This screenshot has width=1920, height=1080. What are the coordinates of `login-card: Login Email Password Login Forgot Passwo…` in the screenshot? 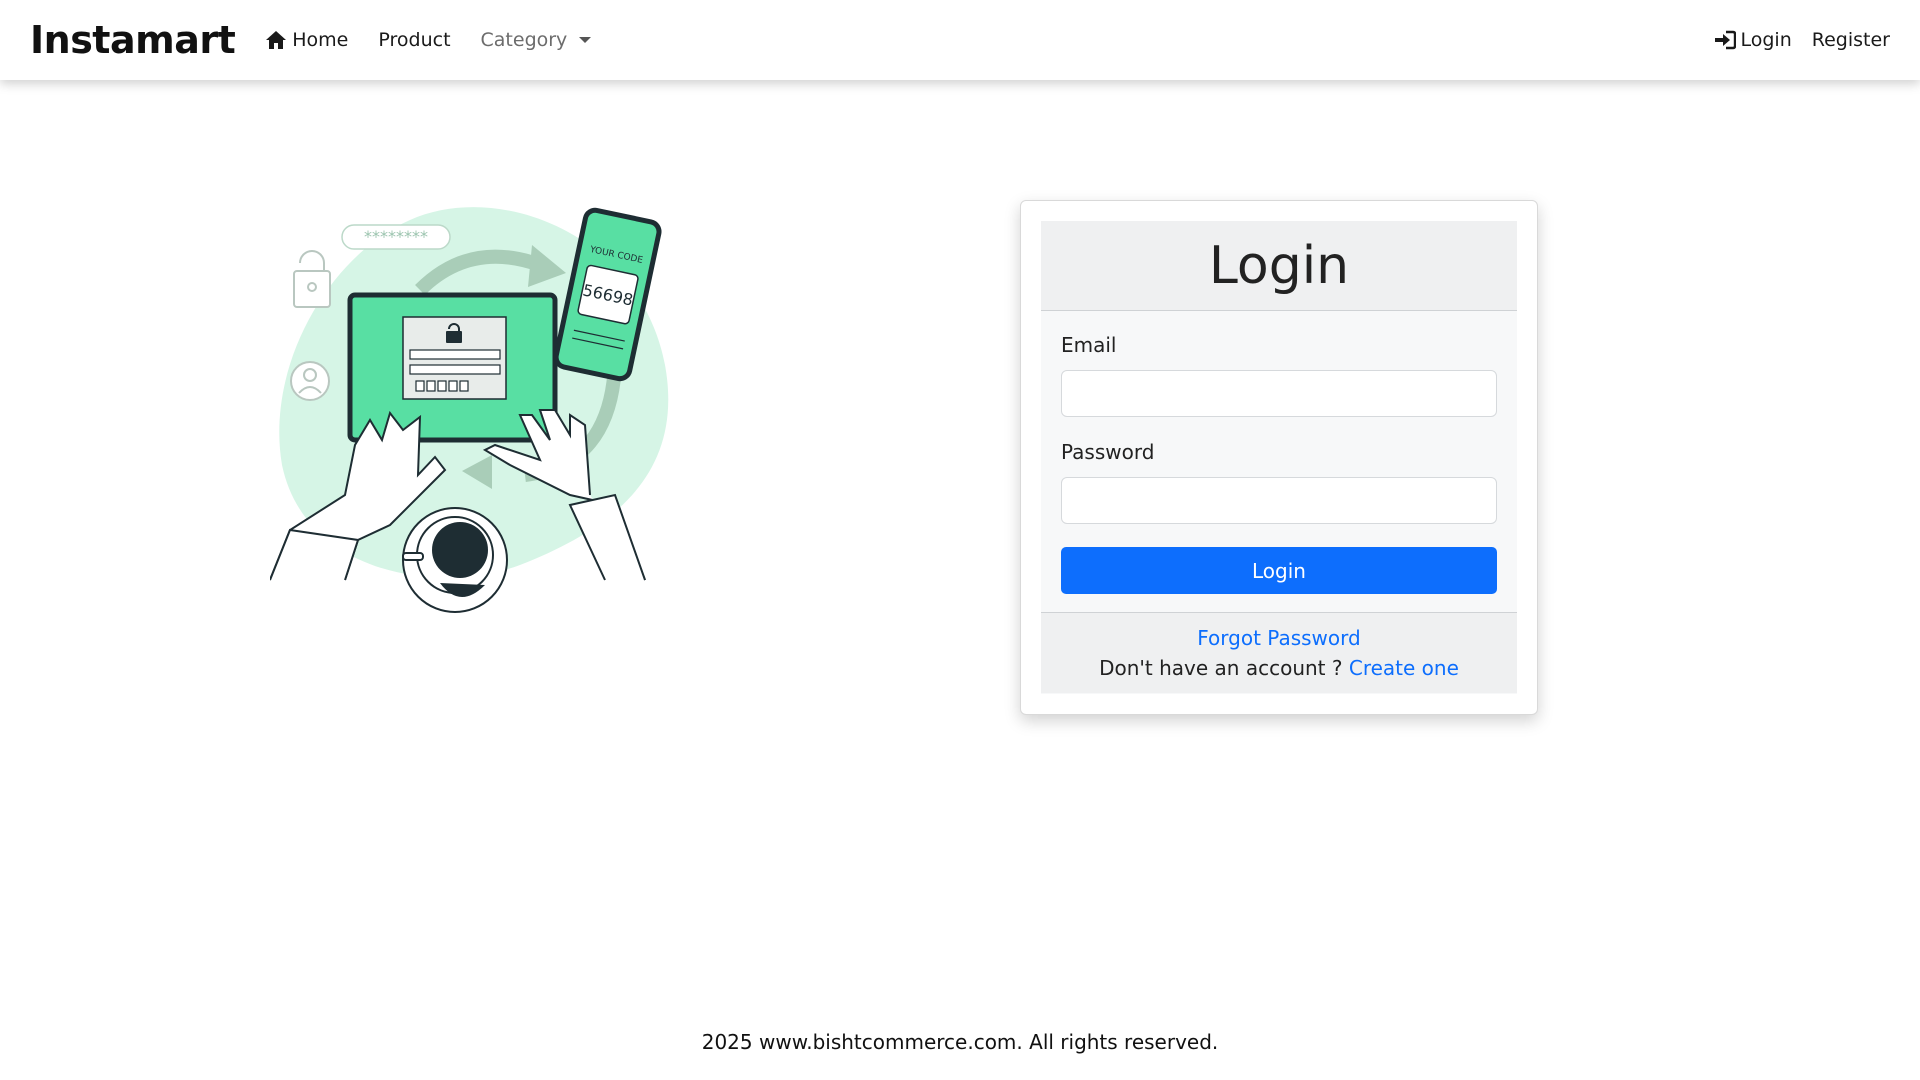 It's located at (1279, 457).